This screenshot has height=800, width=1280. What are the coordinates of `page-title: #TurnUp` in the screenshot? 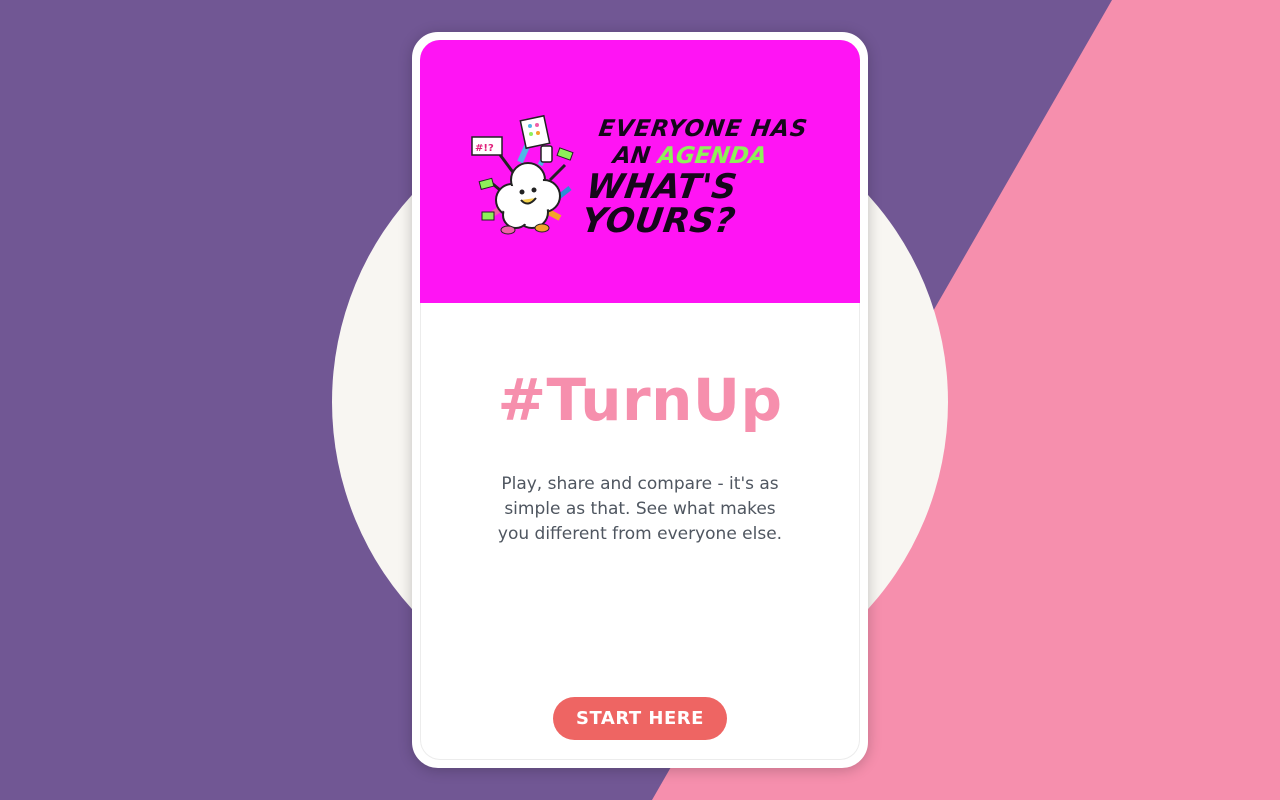 It's located at (640, 400).